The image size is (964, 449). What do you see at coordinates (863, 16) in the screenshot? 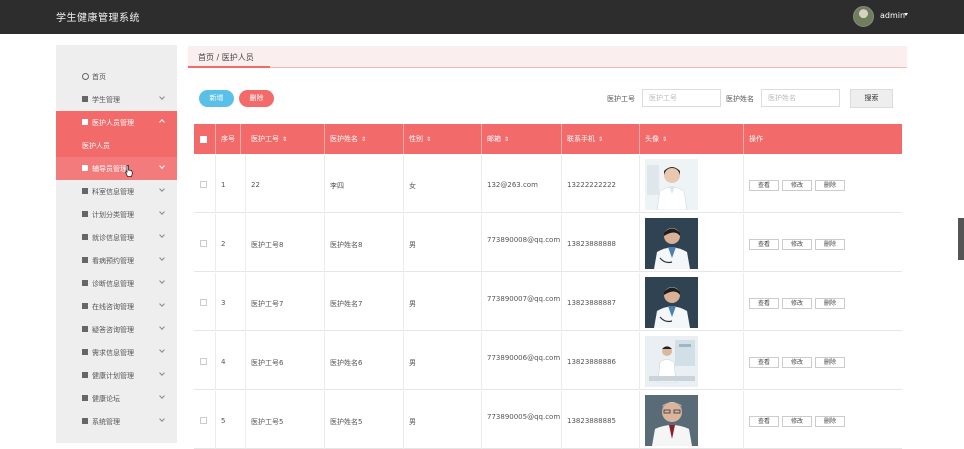
I see `user-avatar` at bounding box center [863, 16].